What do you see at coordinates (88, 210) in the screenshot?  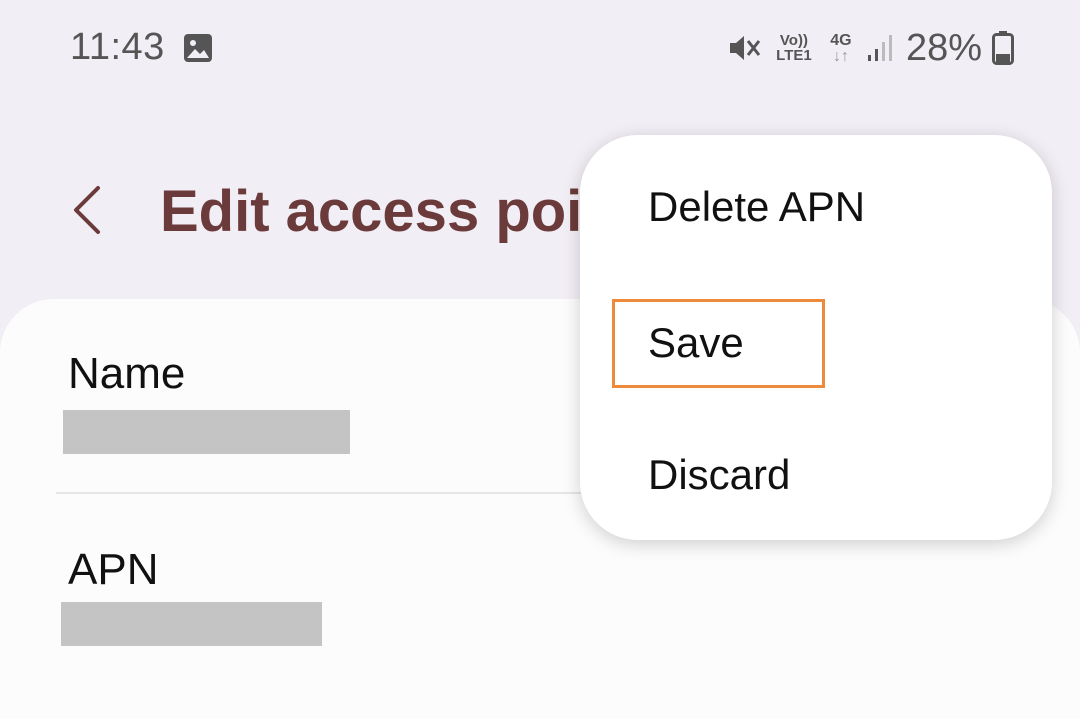 I see `back-arrow-icon` at bounding box center [88, 210].